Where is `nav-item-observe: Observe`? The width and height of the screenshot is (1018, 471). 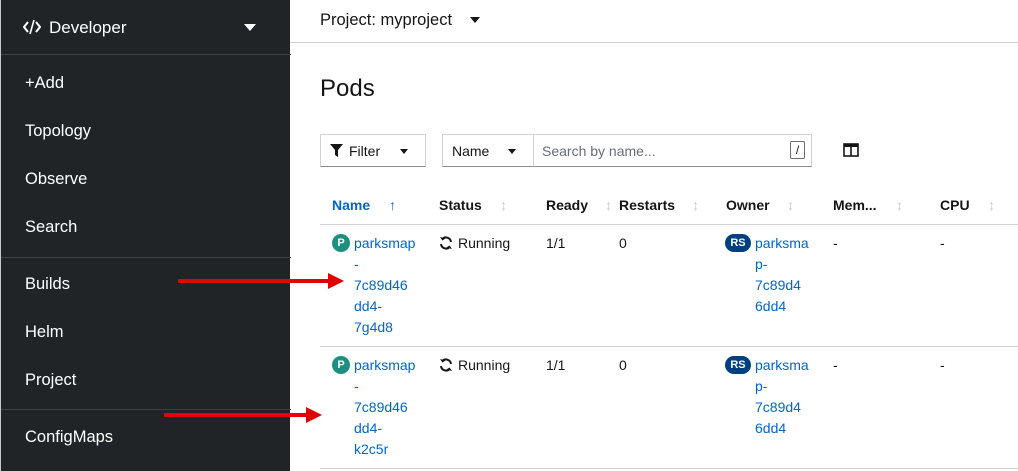
nav-item-observe: Observe is located at coordinates (56, 179).